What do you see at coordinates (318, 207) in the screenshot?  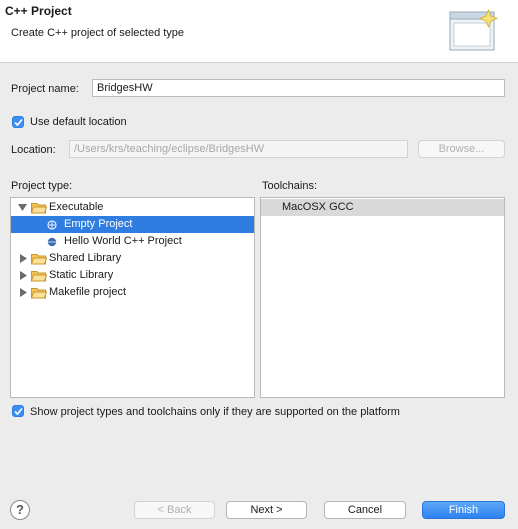 I see `toolchain-item-label: MacOSX GCC` at bounding box center [318, 207].